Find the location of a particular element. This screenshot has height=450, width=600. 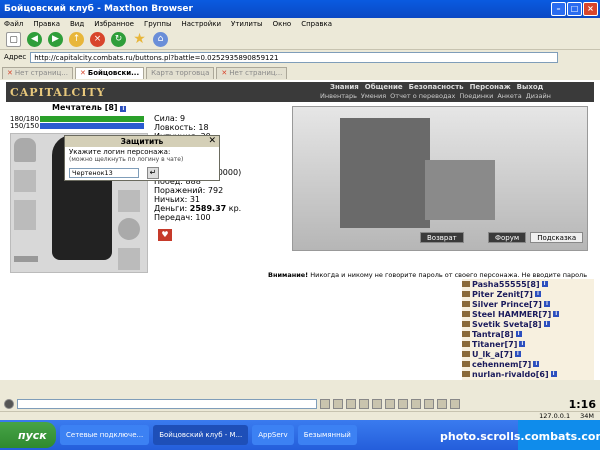

chat-clear-icon is located at coordinates (338, 404).